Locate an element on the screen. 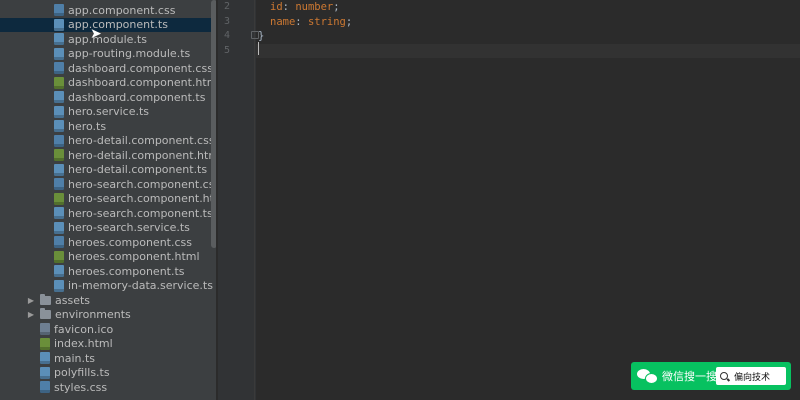 The height and width of the screenshot is (400, 800). file-tree-item: hero.ts is located at coordinates (108, 126).